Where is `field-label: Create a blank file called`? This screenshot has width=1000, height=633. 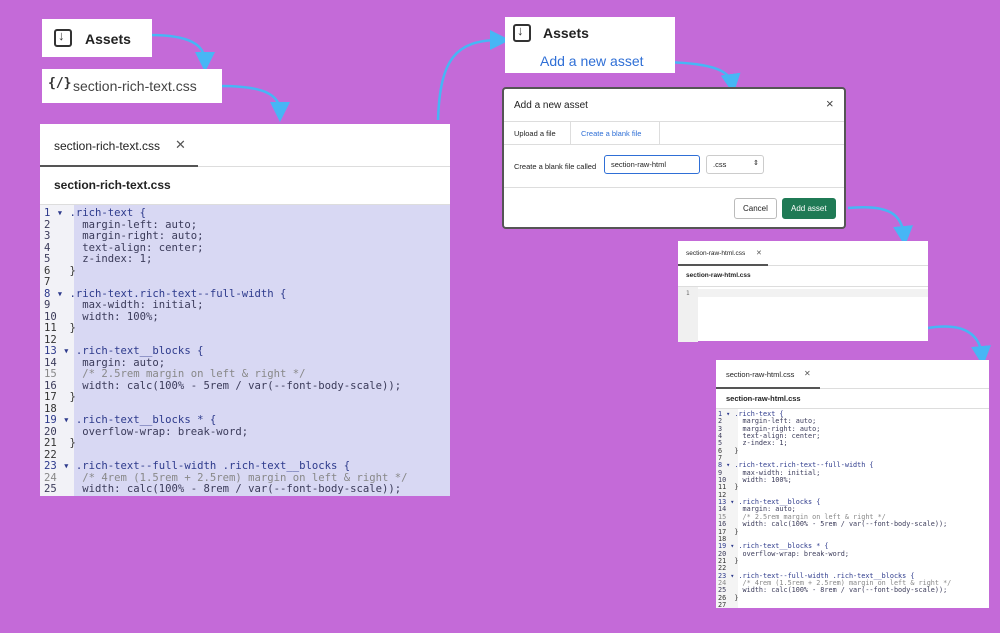 field-label: Create a blank file called is located at coordinates (555, 166).